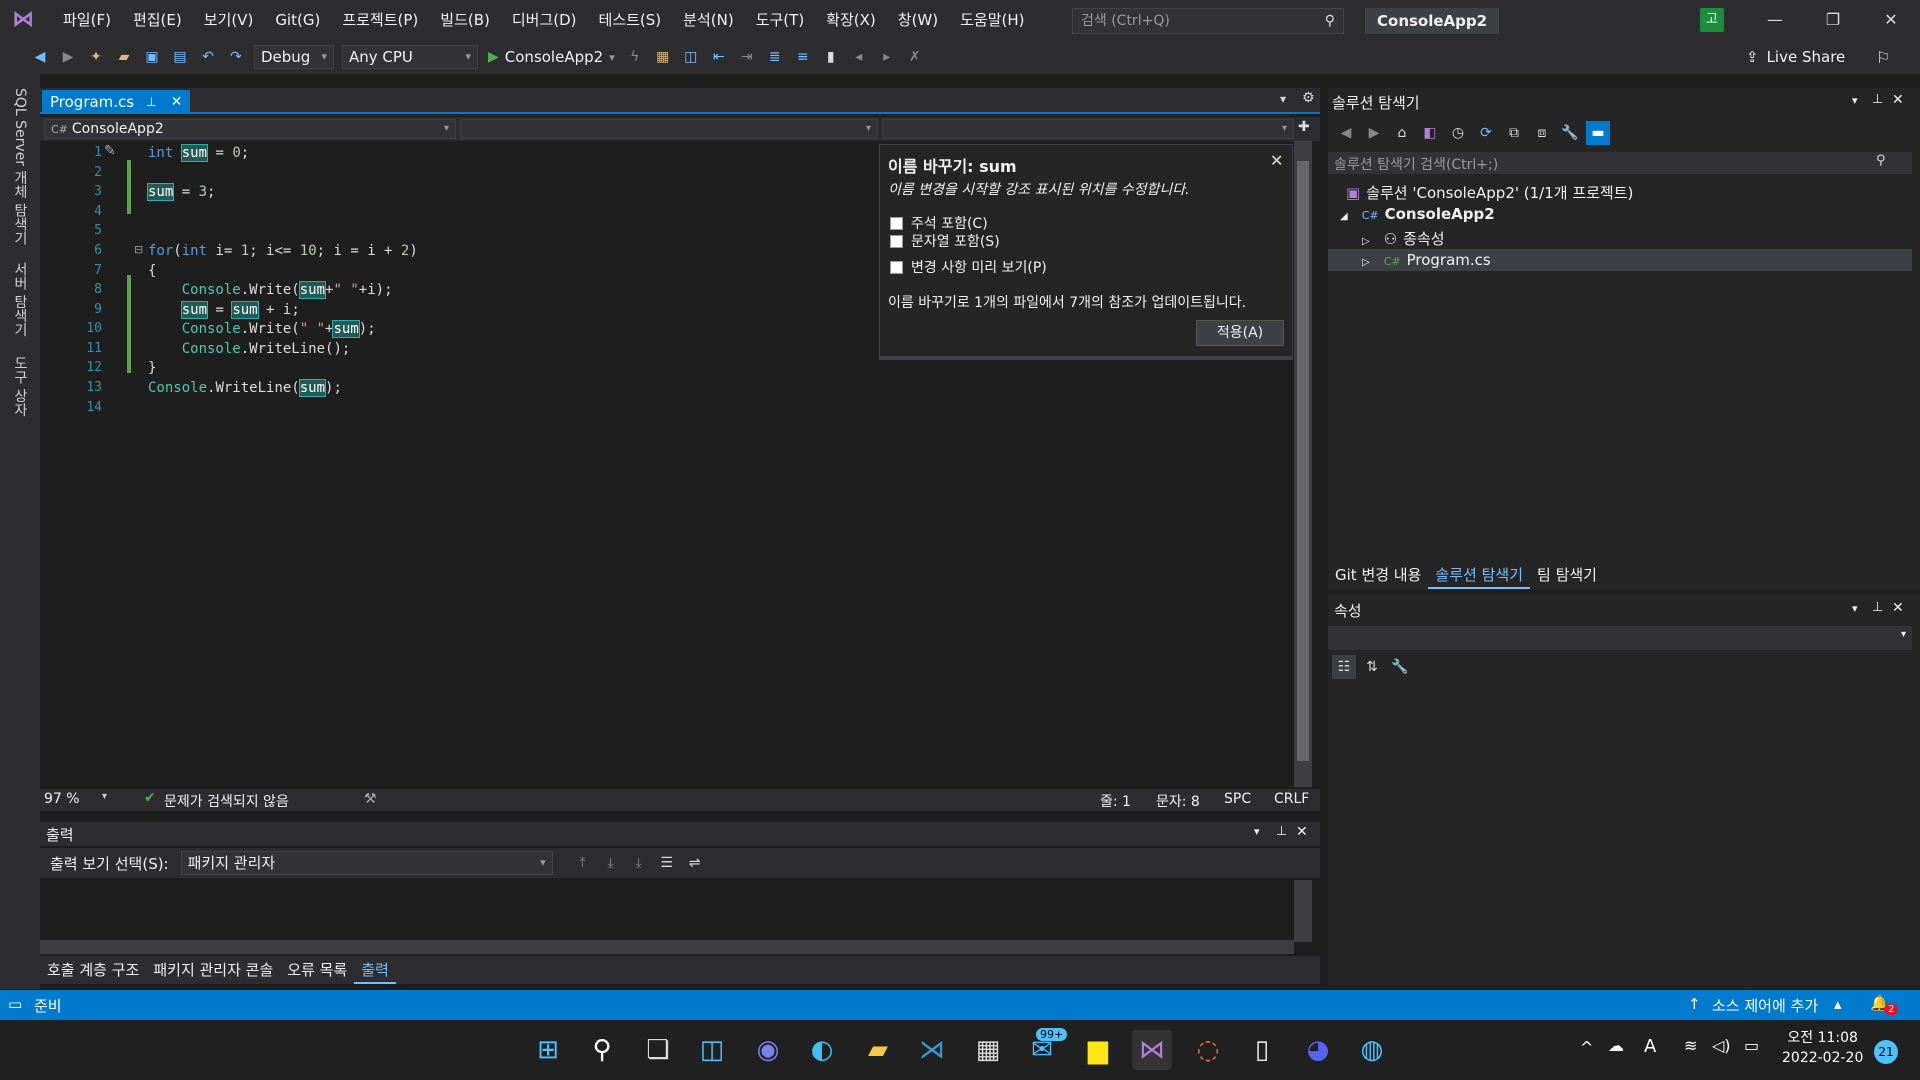 This screenshot has height=1080, width=1920. Describe the element at coordinates (1479, 575) in the screenshot. I see `tab-solution-explorer: 솔루션 탐색기` at that location.